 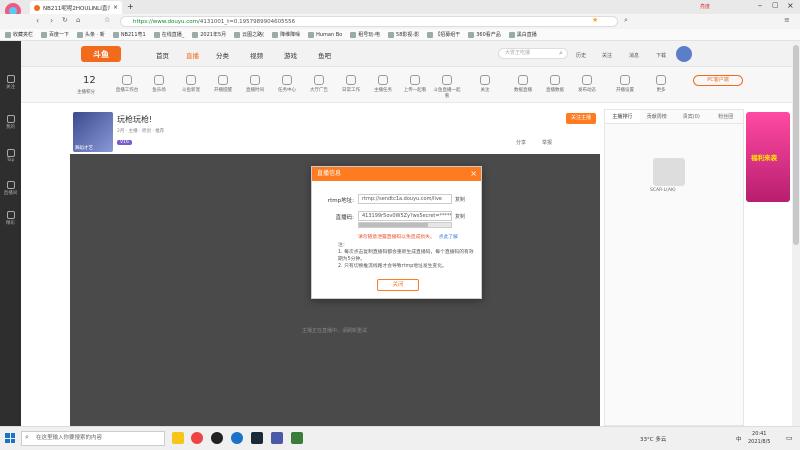 What do you see at coordinates (521, 142) in the screenshot?
I see `share-button: 分享` at bounding box center [521, 142].